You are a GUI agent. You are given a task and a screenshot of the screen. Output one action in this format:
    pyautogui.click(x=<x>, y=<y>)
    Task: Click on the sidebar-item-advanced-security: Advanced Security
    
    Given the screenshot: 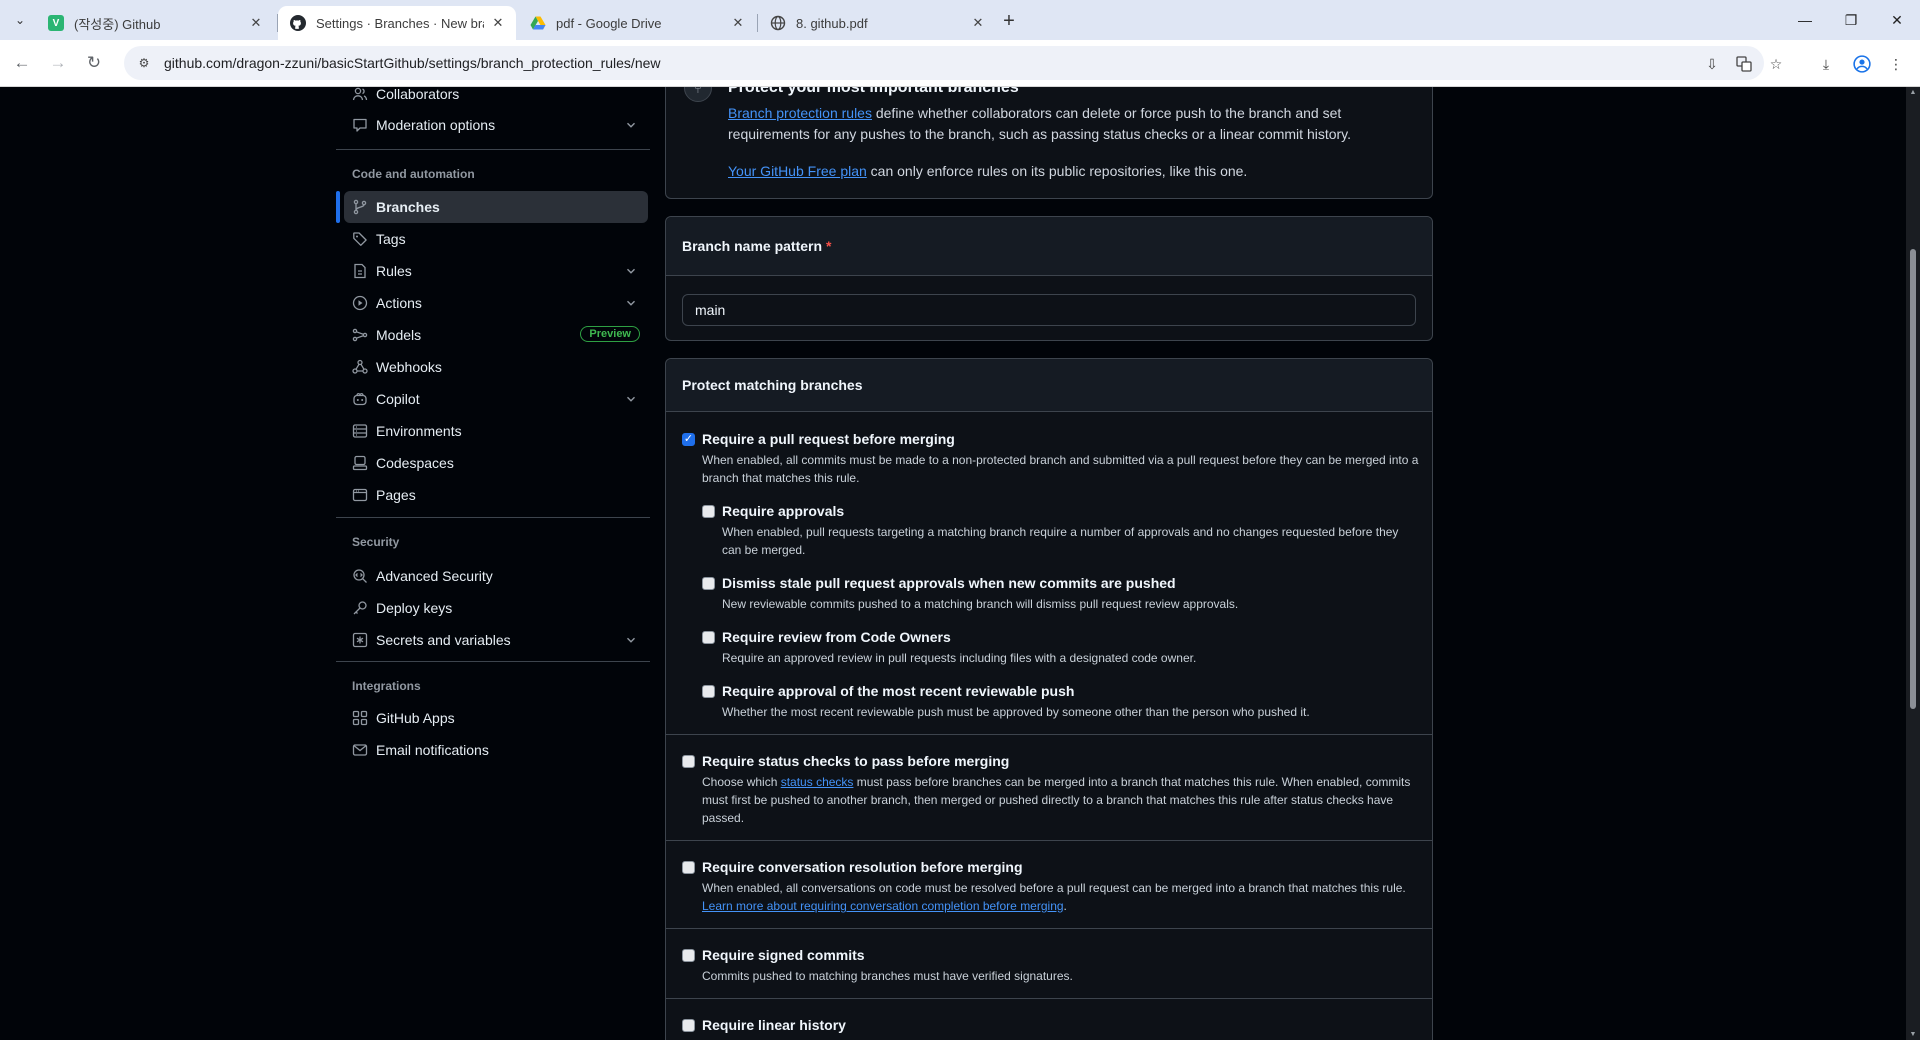 What is the action you would take?
    pyautogui.click(x=496, y=576)
    